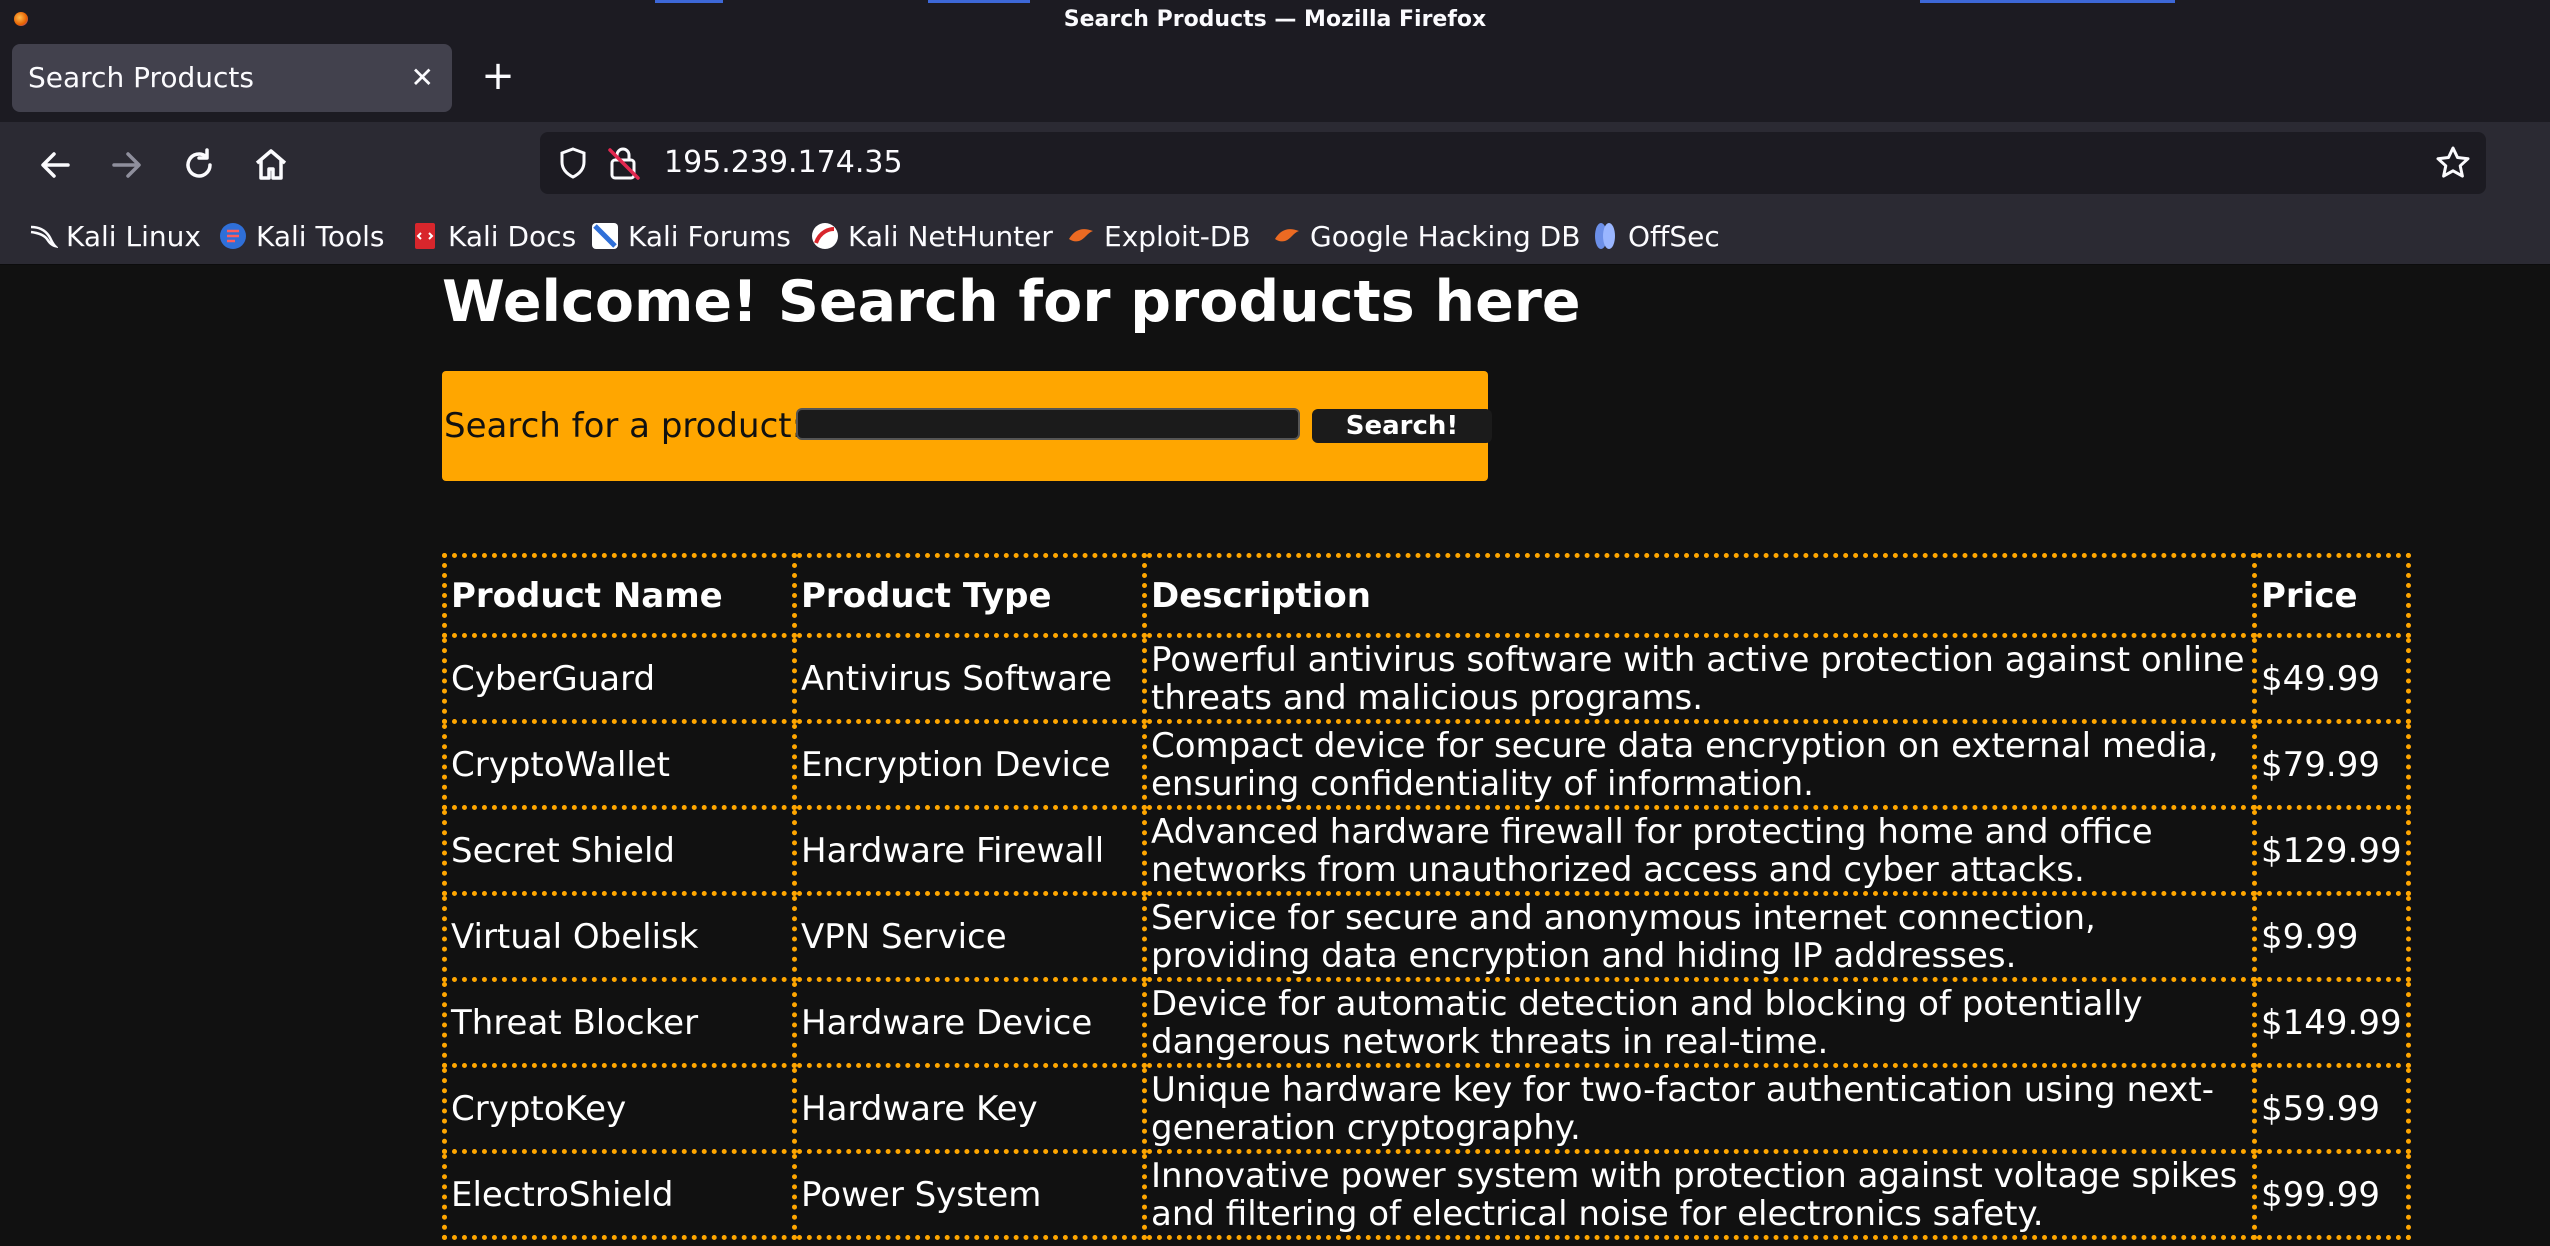 This screenshot has height=1246, width=2550. I want to click on search-form: Search for a product: Search!, so click(967, 426).